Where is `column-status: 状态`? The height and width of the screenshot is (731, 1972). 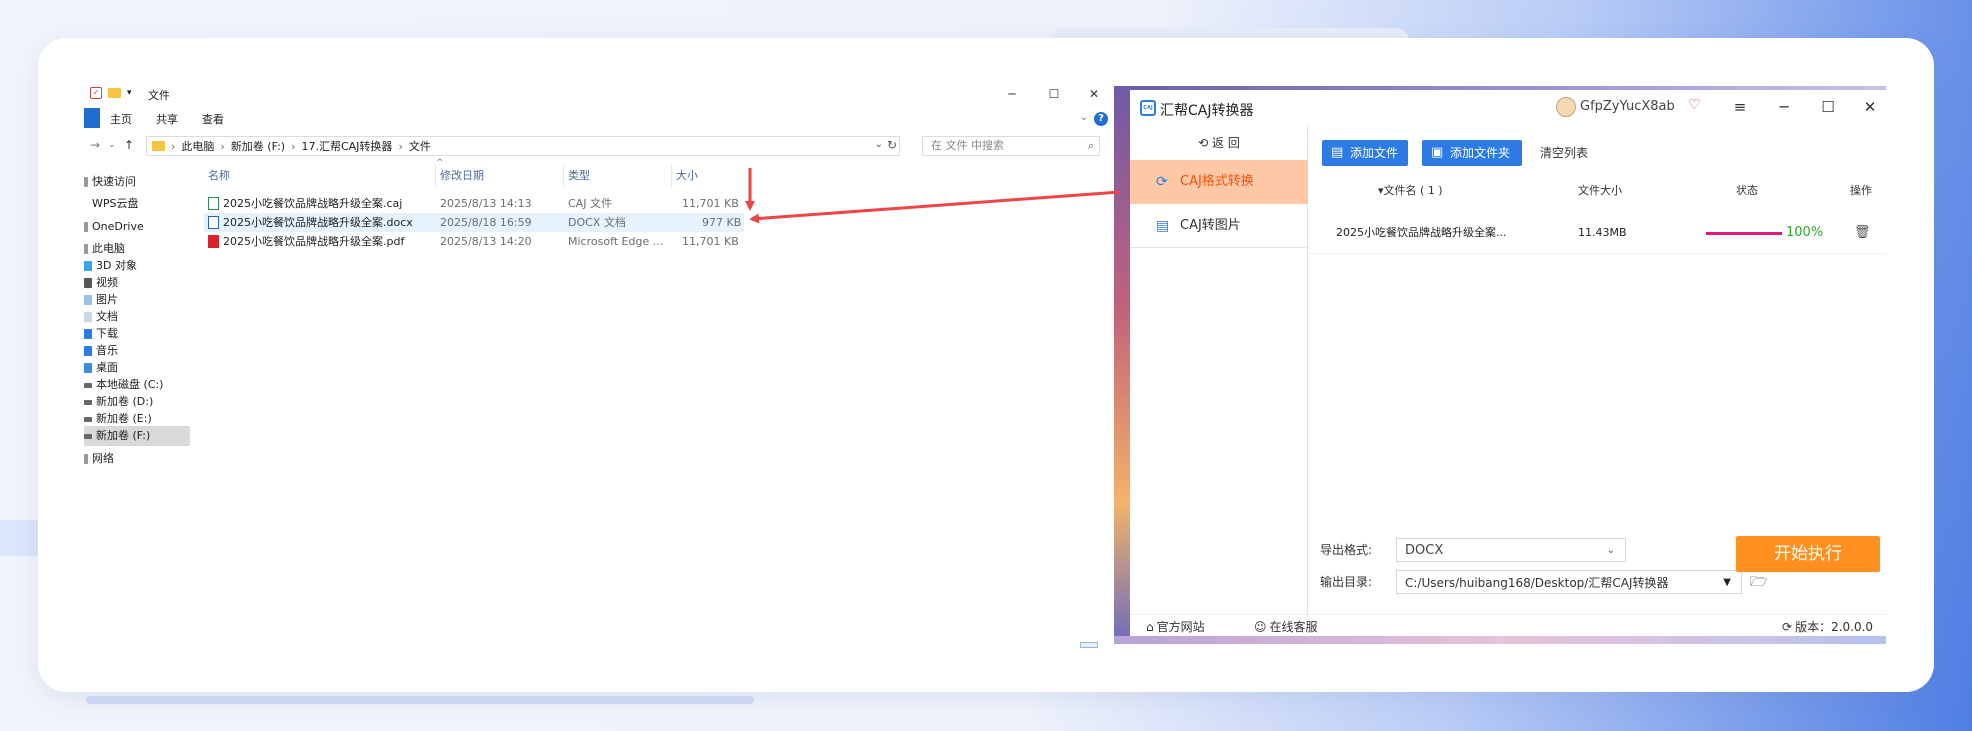
column-status: 状态 is located at coordinates (1747, 190).